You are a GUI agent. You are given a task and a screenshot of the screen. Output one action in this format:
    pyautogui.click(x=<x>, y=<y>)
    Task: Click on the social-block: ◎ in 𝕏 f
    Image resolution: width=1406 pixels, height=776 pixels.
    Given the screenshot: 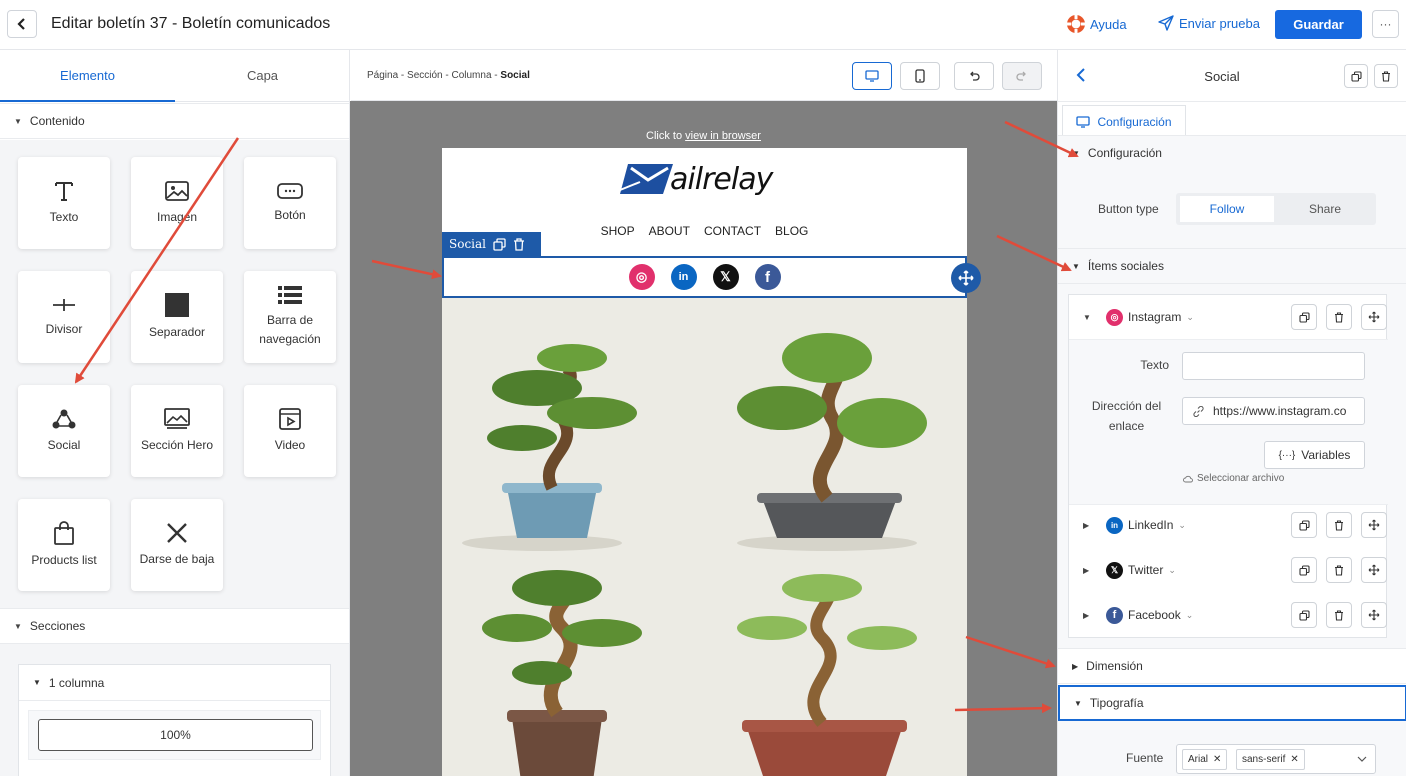 What is the action you would take?
    pyautogui.click(x=704, y=277)
    